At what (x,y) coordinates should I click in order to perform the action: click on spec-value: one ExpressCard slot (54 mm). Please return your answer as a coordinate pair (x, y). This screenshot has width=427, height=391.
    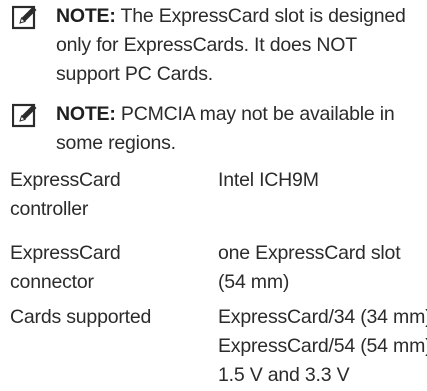
    Looking at the image, I should click on (322, 268).